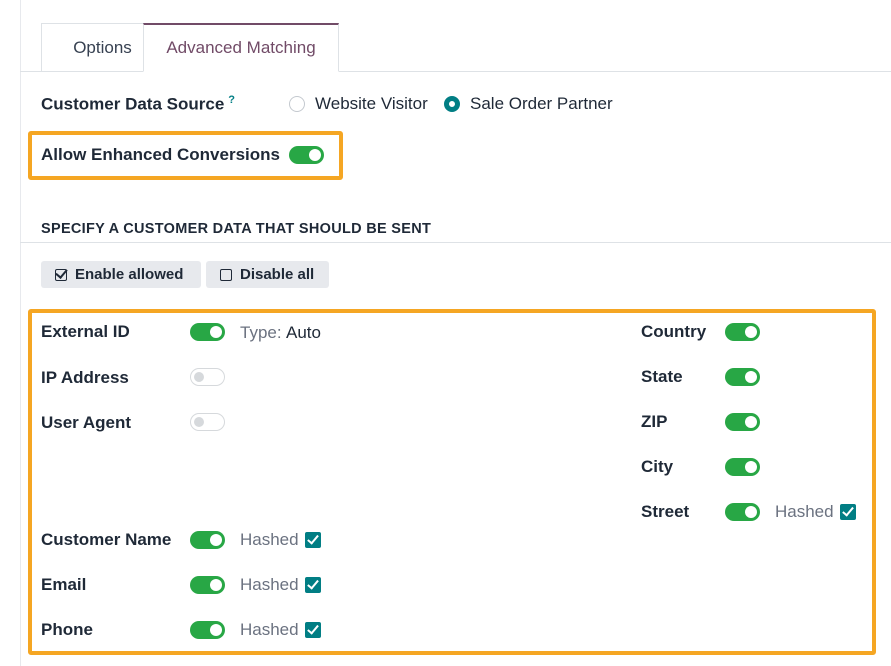 The width and height of the screenshot is (891, 666). What do you see at coordinates (231, 100) in the screenshot?
I see `help-tooltip-icon: ?` at bounding box center [231, 100].